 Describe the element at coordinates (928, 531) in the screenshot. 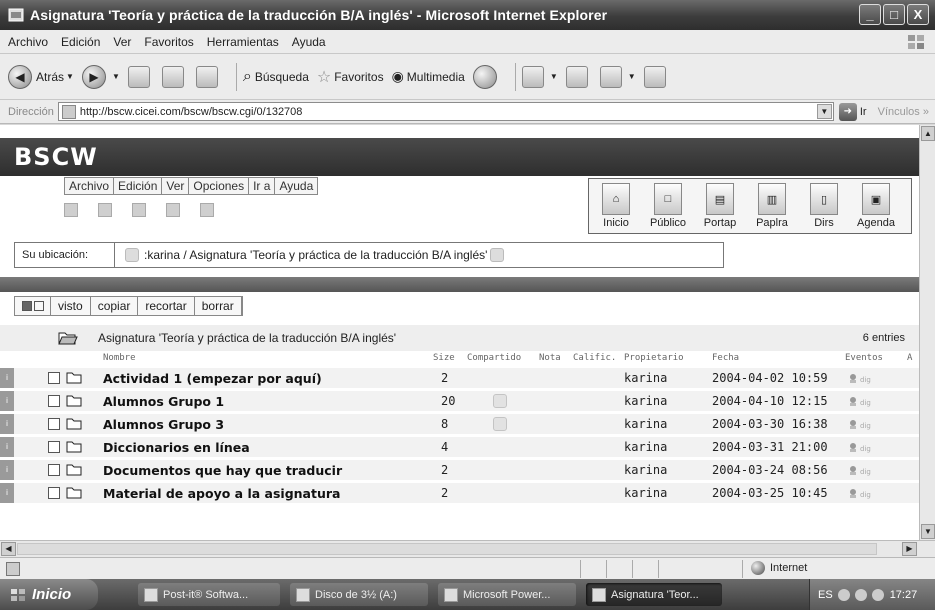

I see `scroll-down-icon: ▼` at that location.